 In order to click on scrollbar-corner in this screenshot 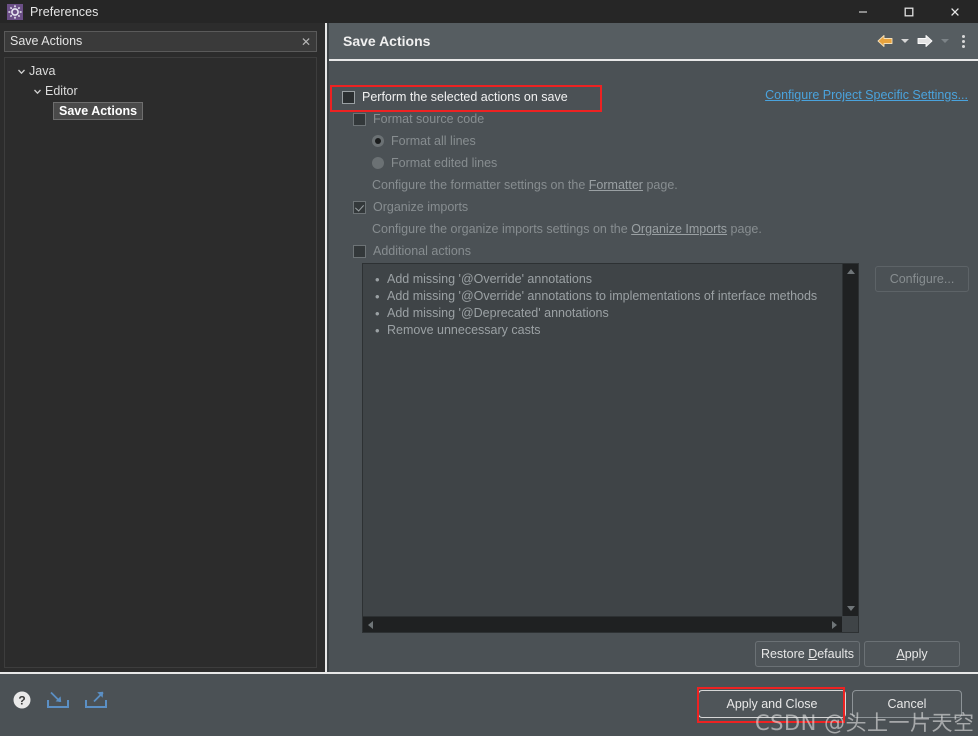, I will do `click(850, 624)`.